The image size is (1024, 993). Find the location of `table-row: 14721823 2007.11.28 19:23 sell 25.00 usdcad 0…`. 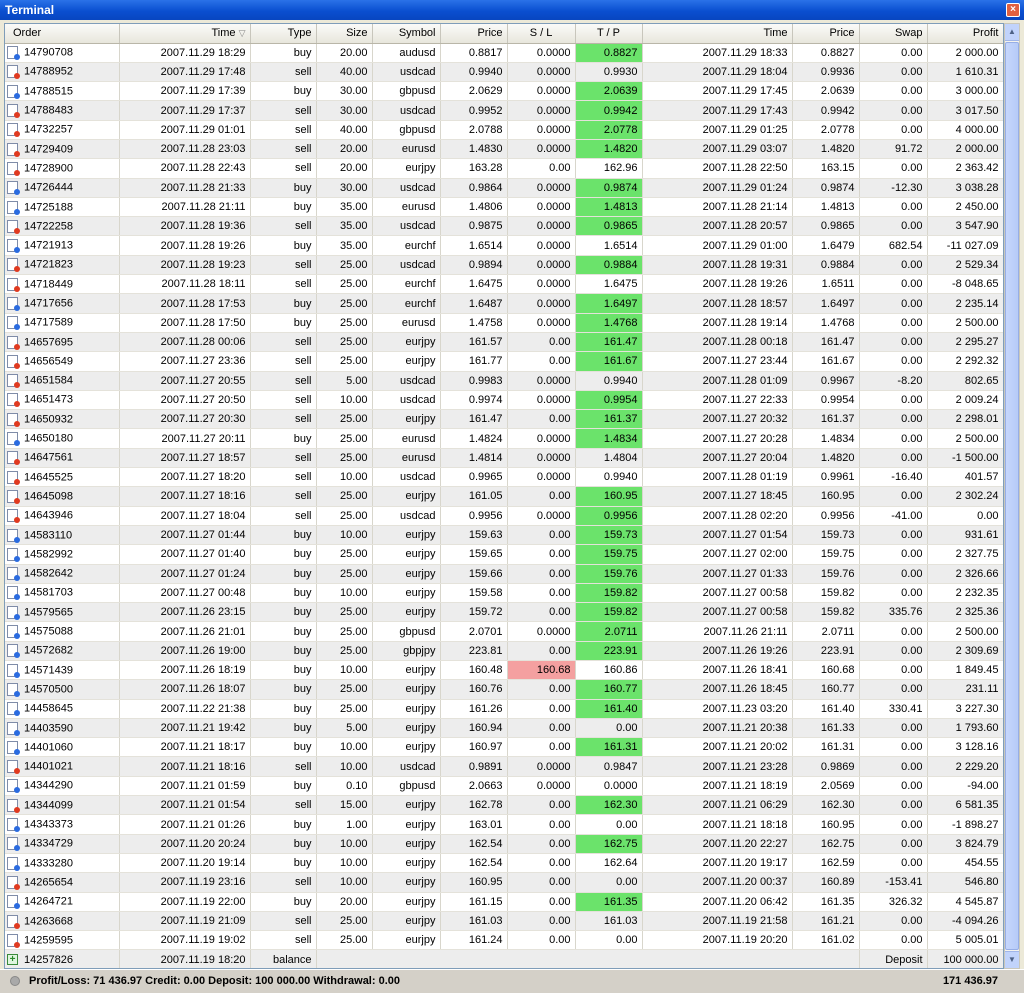

table-row: 14721823 2007.11.28 19:23 sell 25.00 usdcad 0… is located at coordinates (504, 265).